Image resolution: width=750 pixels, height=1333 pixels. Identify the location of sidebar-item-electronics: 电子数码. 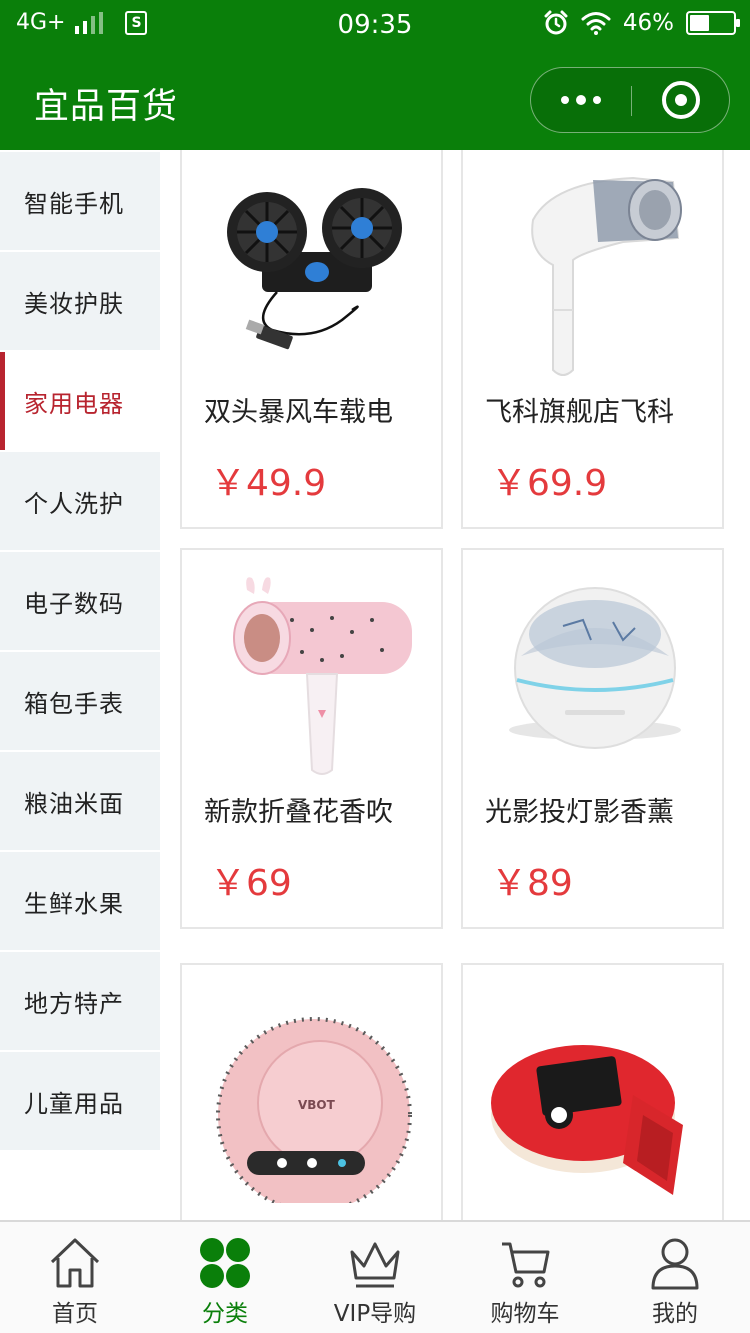
(80, 601).